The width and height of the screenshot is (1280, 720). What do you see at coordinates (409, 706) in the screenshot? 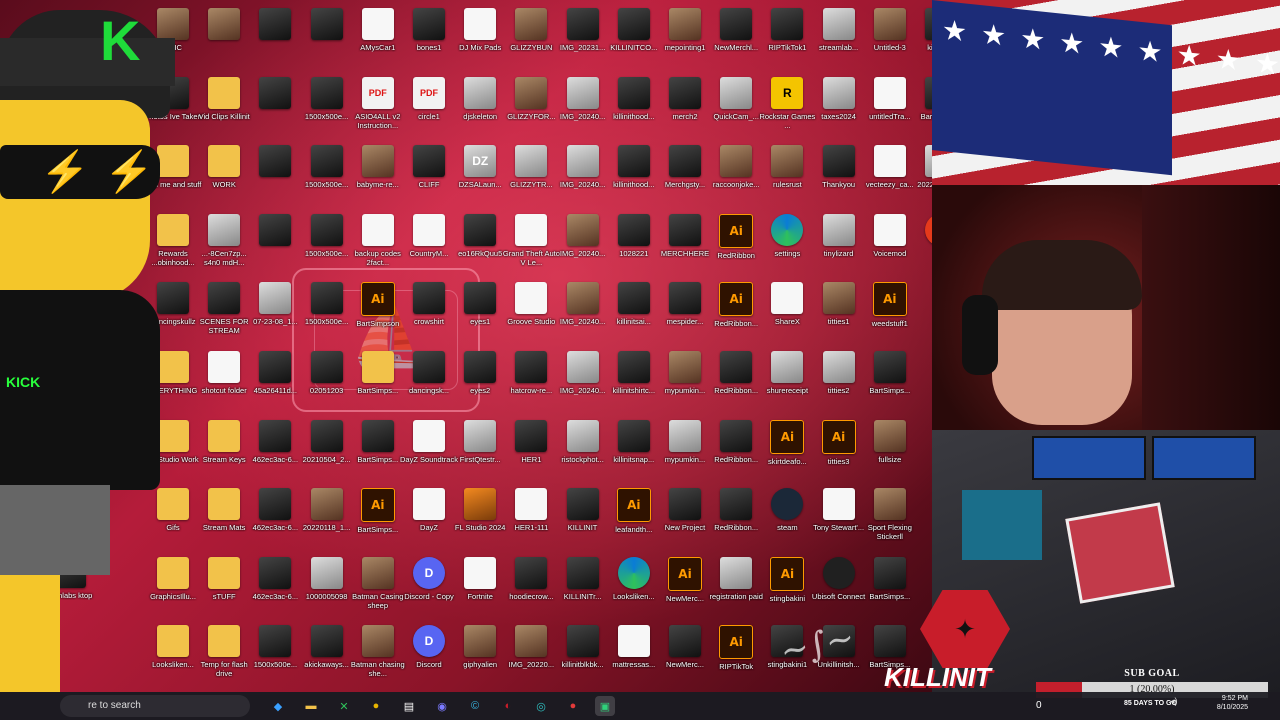
I see `notepad-icon: ▤` at bounding box center [409, 706].